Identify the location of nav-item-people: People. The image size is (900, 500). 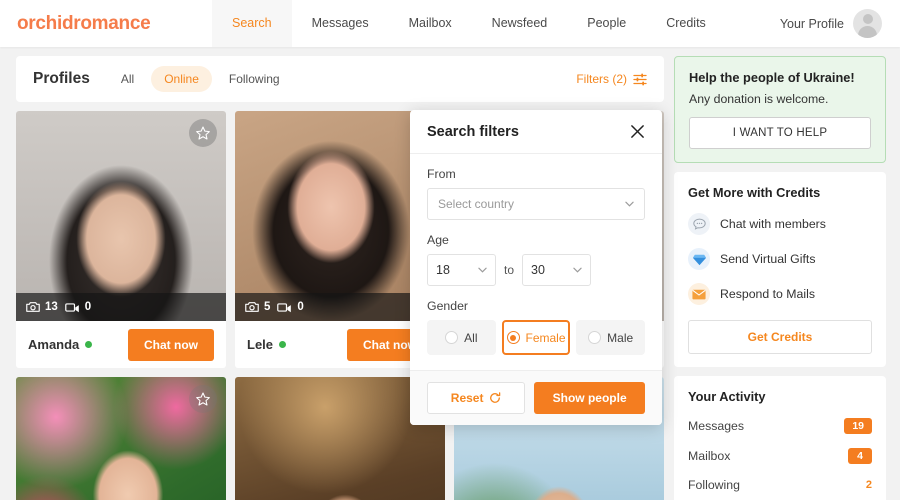
(606, 23).